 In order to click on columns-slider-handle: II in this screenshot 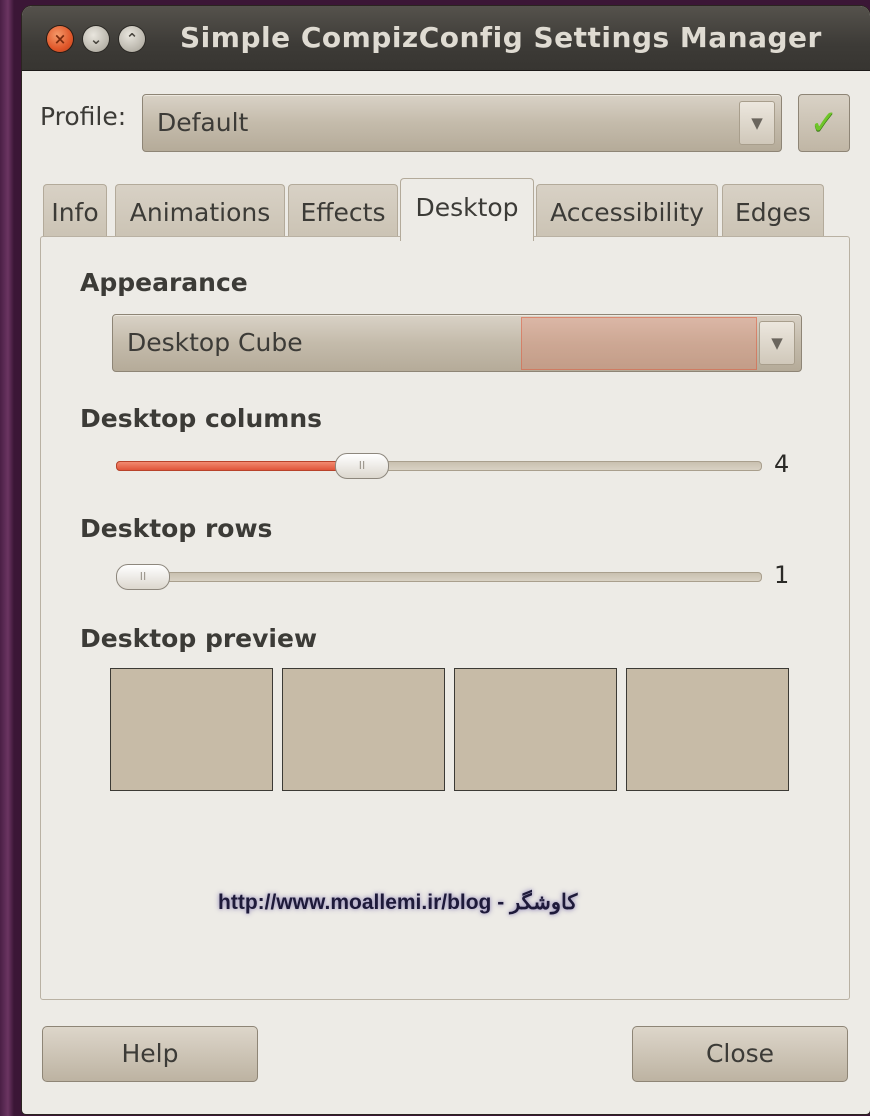, I will do `click(362, 466)`.